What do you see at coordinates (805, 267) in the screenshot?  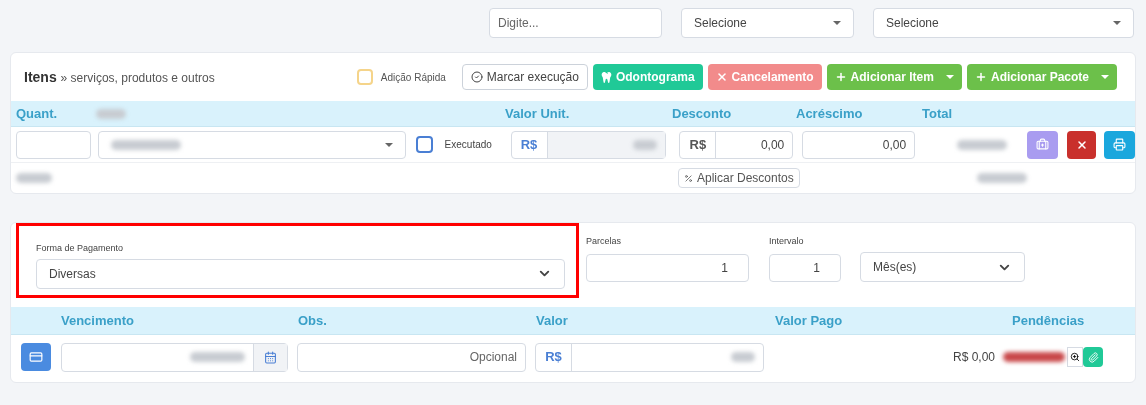 I see `interval-field: 1` at bounding box center [805, 267].